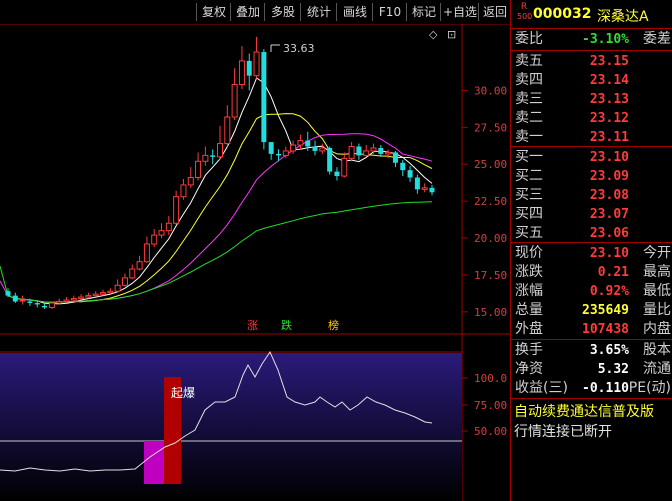 This screenshot has width=672, height=501. I want to click on stat-row: 外盘 107438 内盘, so click(591, 329).